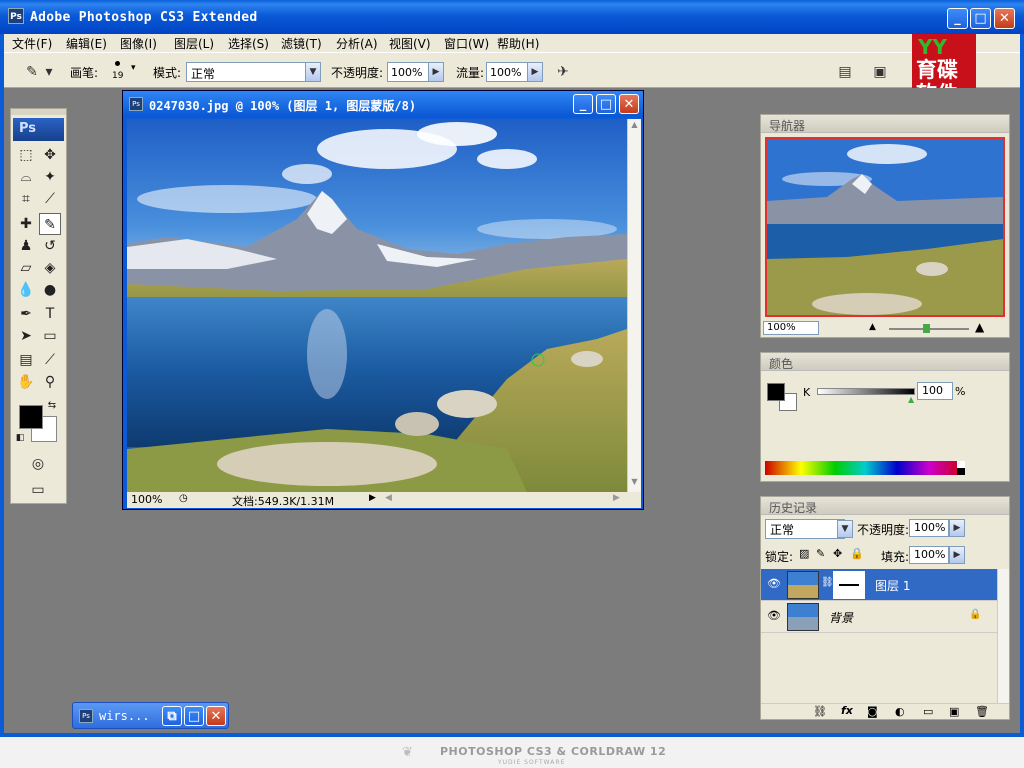 The width and height of the screenshot is (1024, 768). I want to click on menu-window: 窗口(W), so click(466, 43).